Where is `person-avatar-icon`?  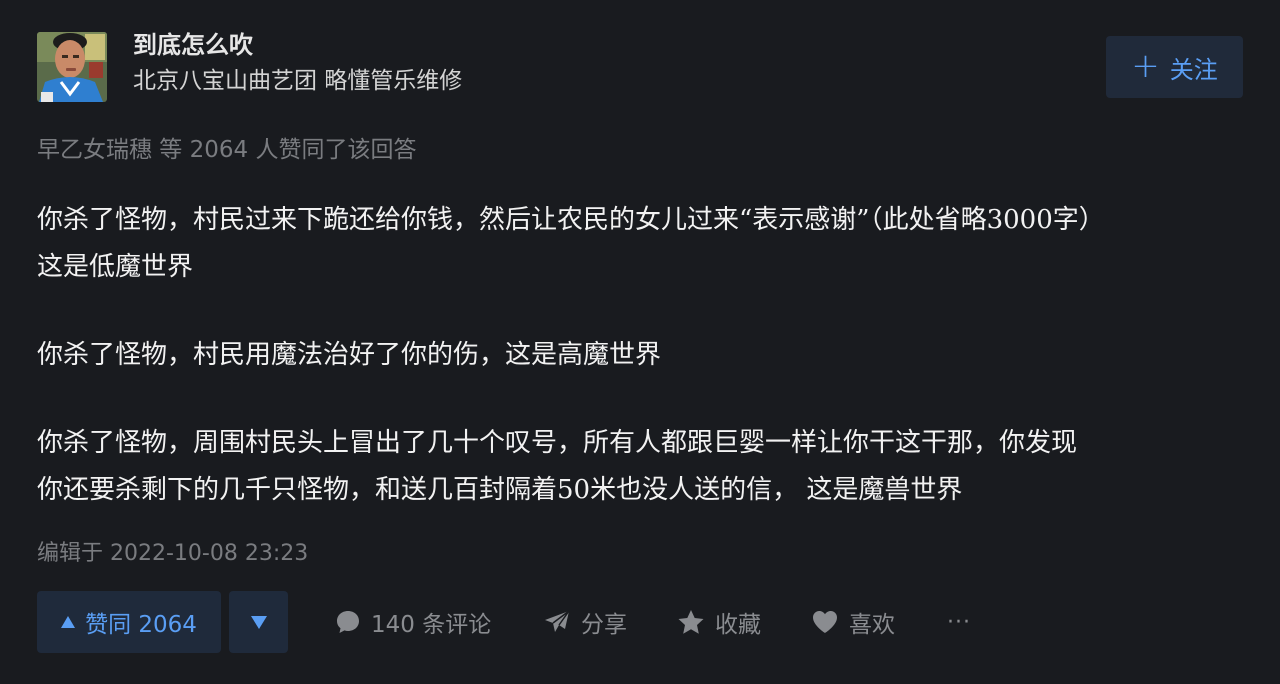 person-avatar-icon is located at coordinates (72, 67).